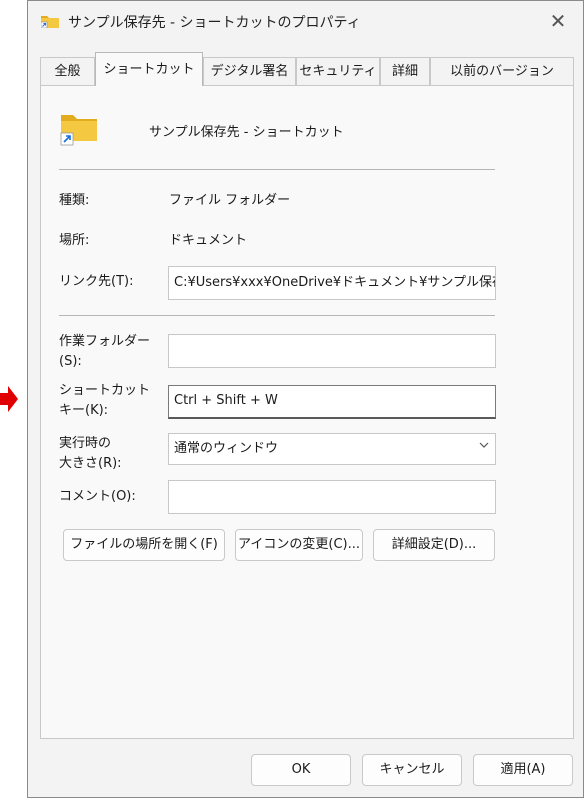 This screenshot has width=586, height=800. I want to click on ok-button: OK, so click(301, 770).